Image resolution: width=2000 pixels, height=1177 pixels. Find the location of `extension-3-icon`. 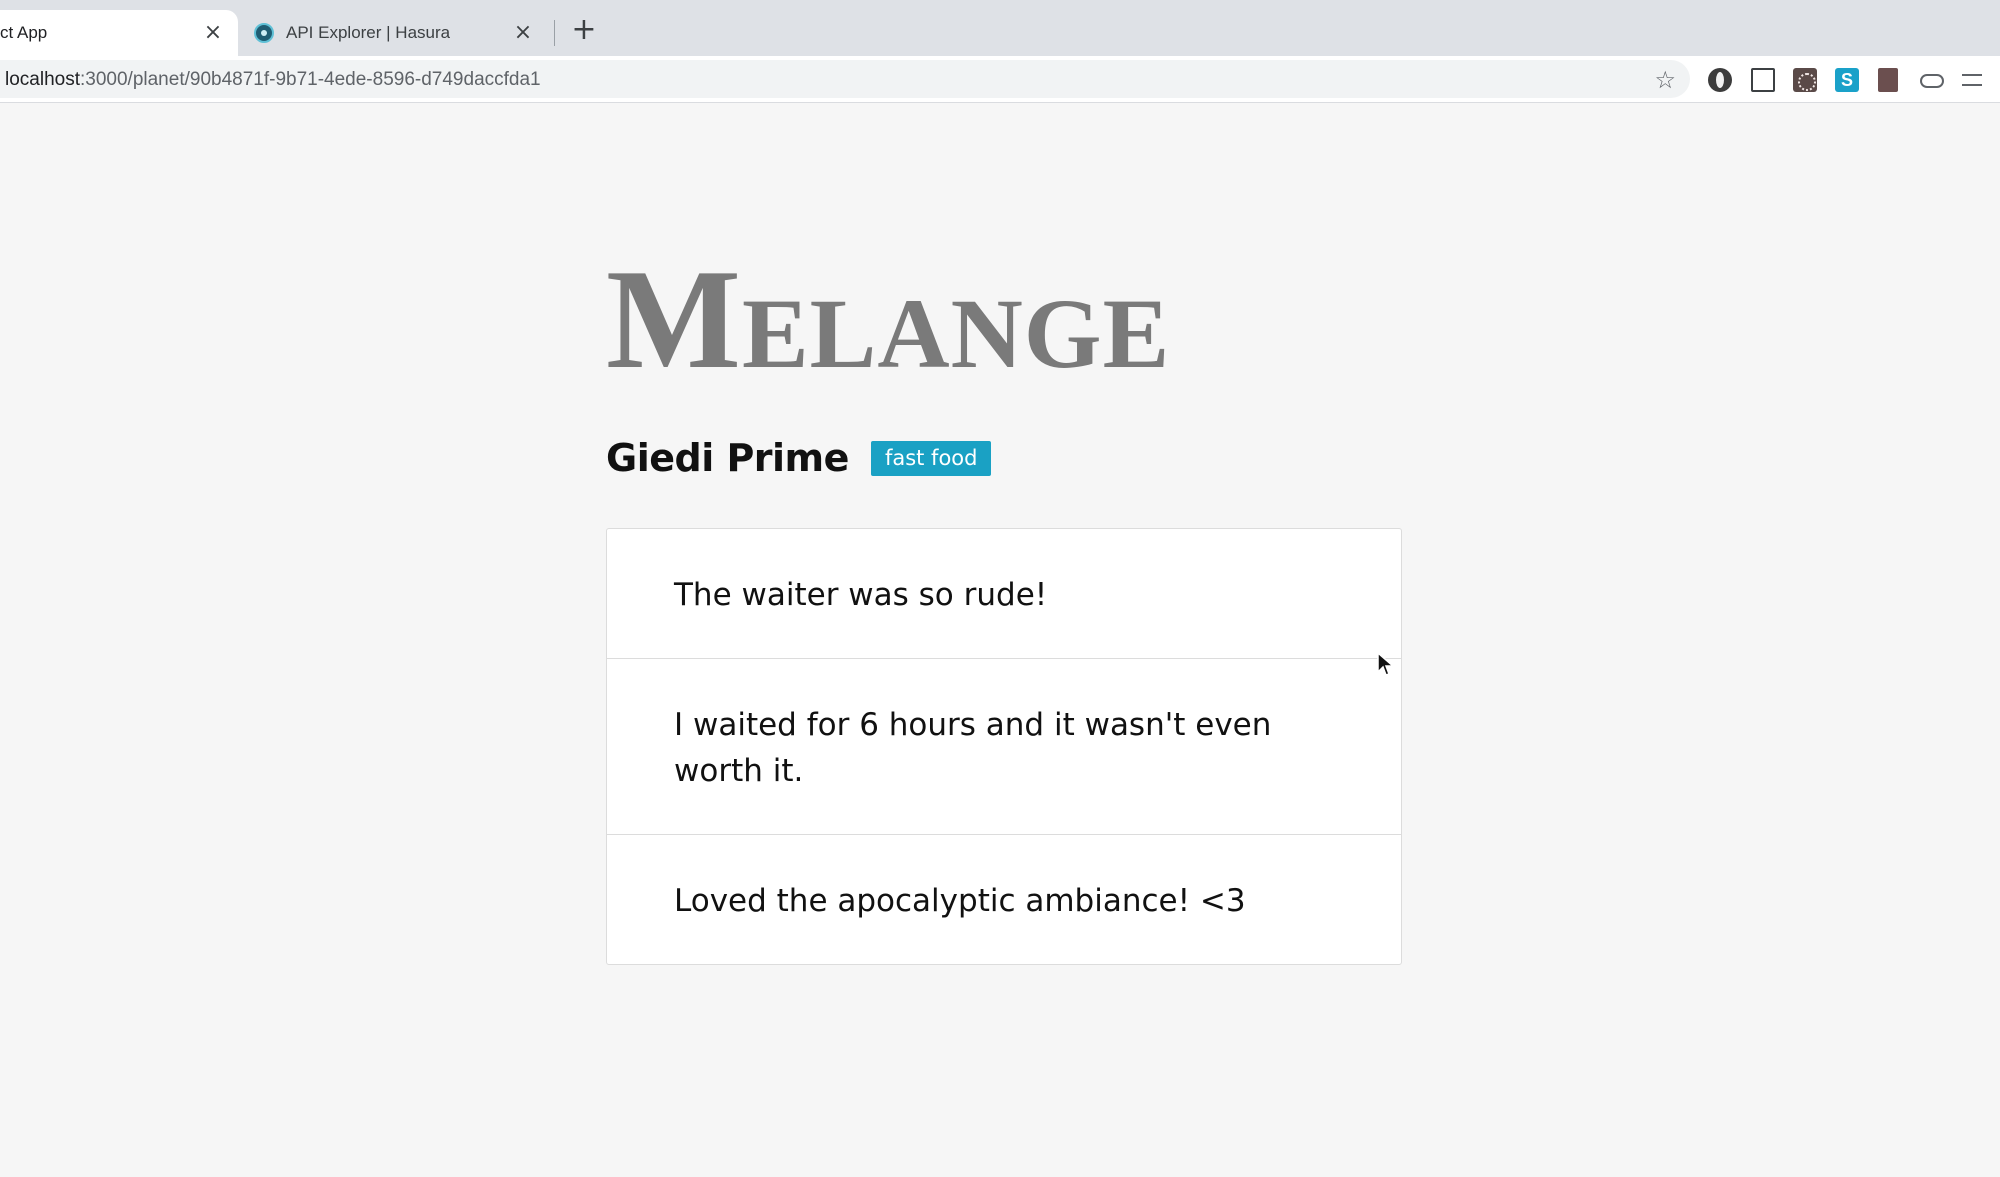

extension-3-icon is located at coordinates (1805, 80).